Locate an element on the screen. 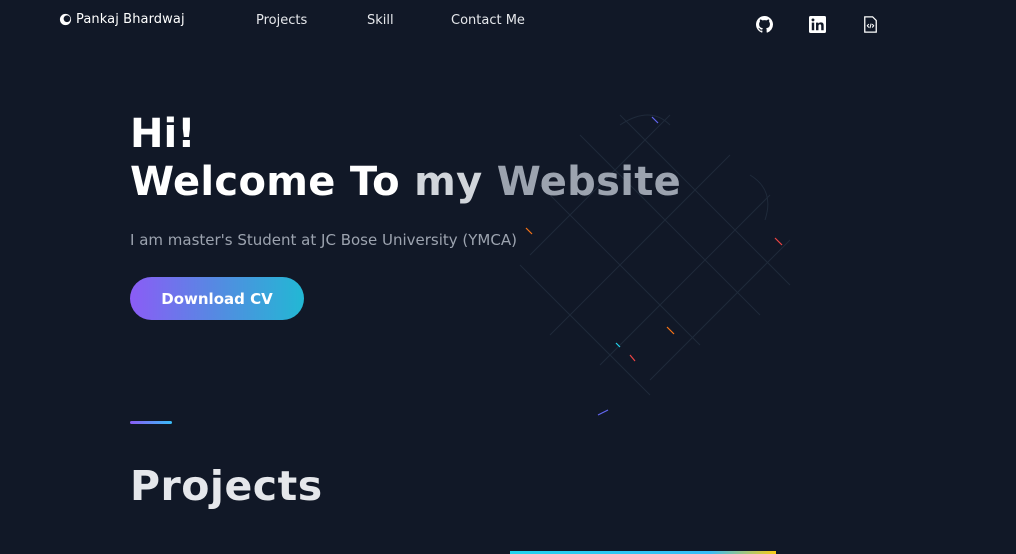  hero-heading-part-2: my is located at coordinates (455, 182).